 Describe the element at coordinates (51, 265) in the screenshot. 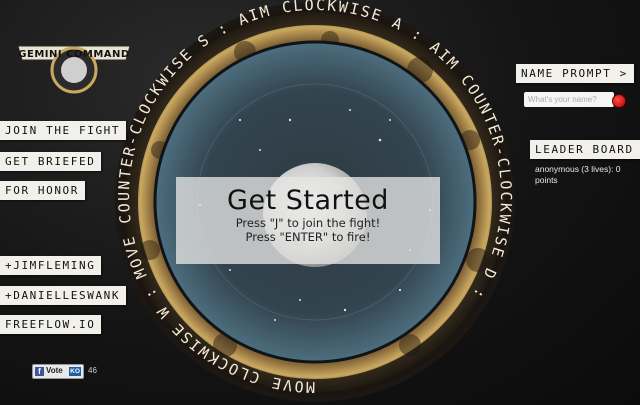

I see `credit-jimfleming: +JIMFLEMING` at that location.